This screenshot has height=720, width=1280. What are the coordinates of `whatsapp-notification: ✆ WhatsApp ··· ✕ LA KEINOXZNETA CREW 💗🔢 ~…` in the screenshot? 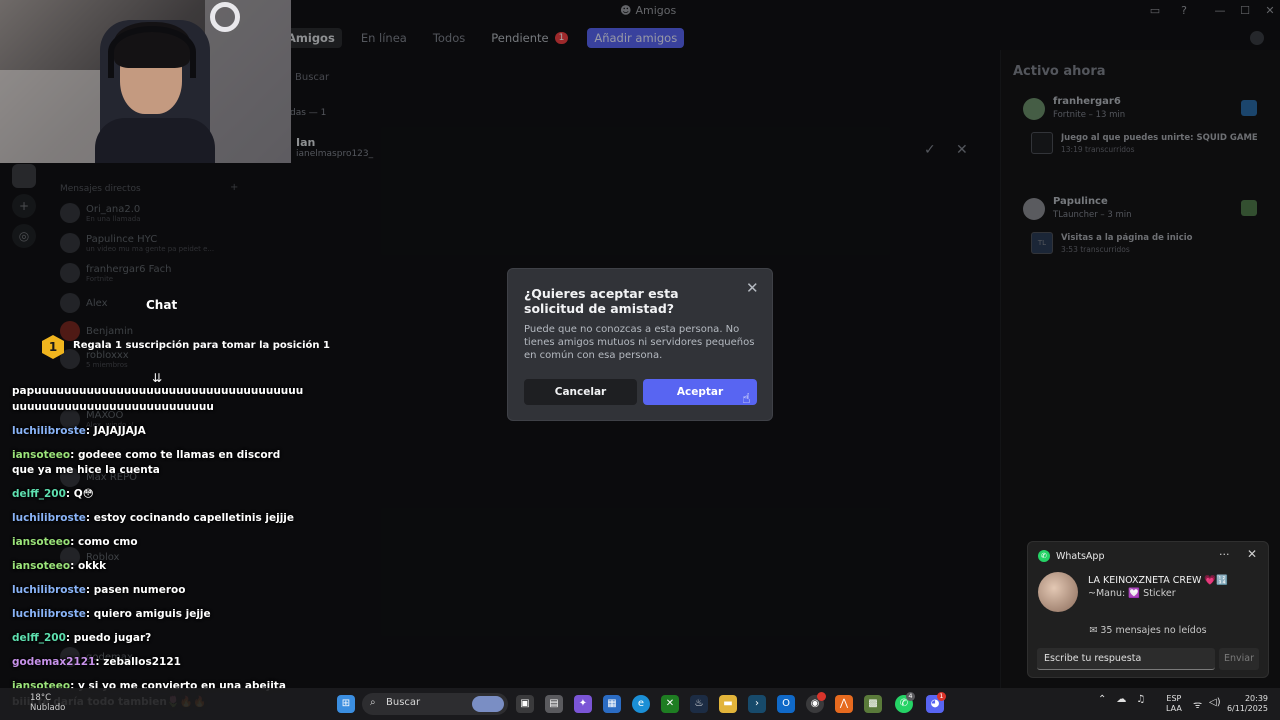 It's located at (1148, 609).